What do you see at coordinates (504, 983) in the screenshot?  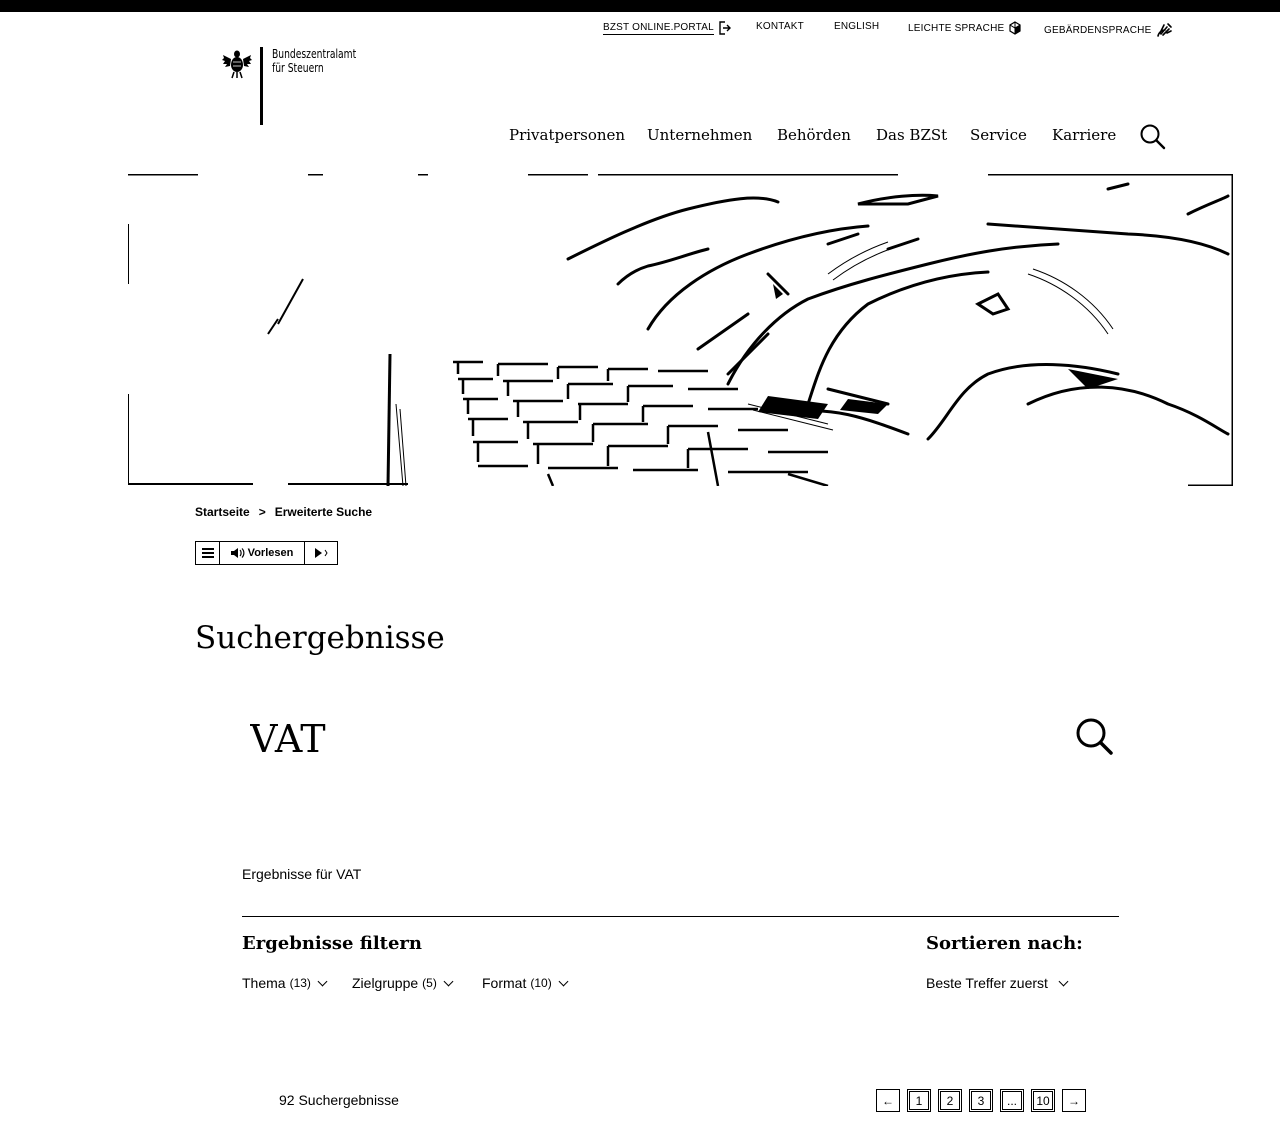 I see `filter-format-label: Format` at bounding box center [504, 983].